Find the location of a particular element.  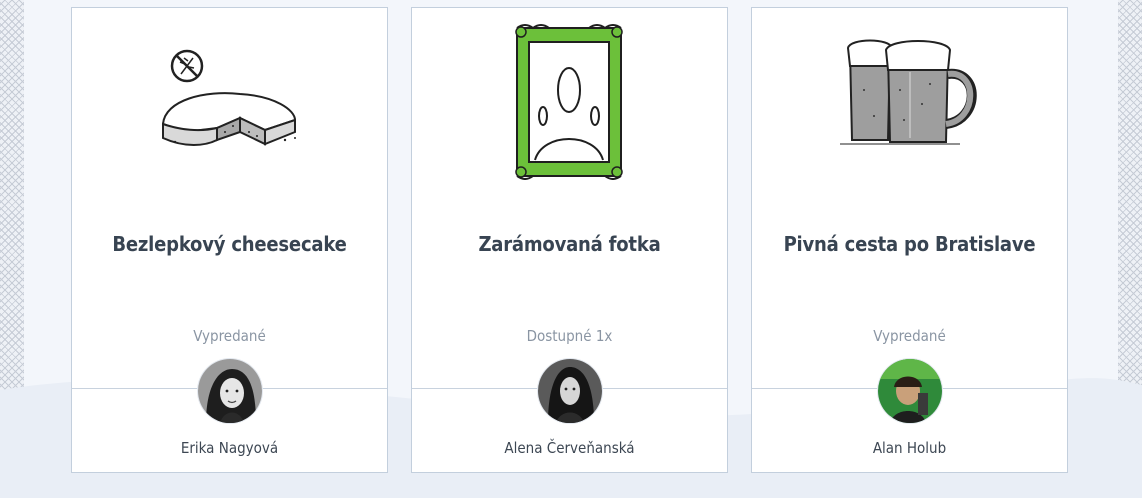

author-name: Alan Holub is located at coordinates (909, 448).